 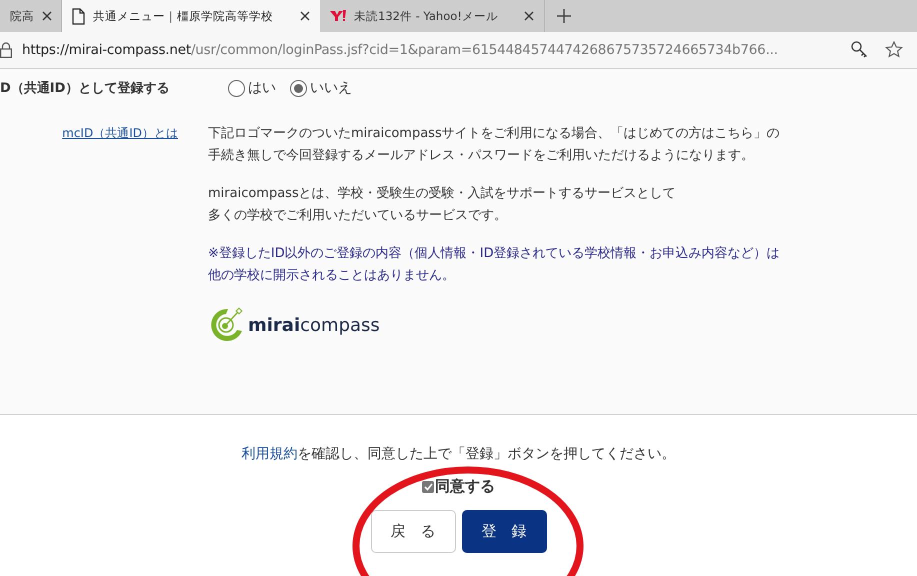 What do you see at coordinates (494, 265) in the screenshot?
I see `notice-paragraph: ※登録したID以外のご登録の内容（個人情報・ID登録されている学校情報・お申込み内容など）は 他の学校に開示されることはありません。` at bounding box center [494, 265].